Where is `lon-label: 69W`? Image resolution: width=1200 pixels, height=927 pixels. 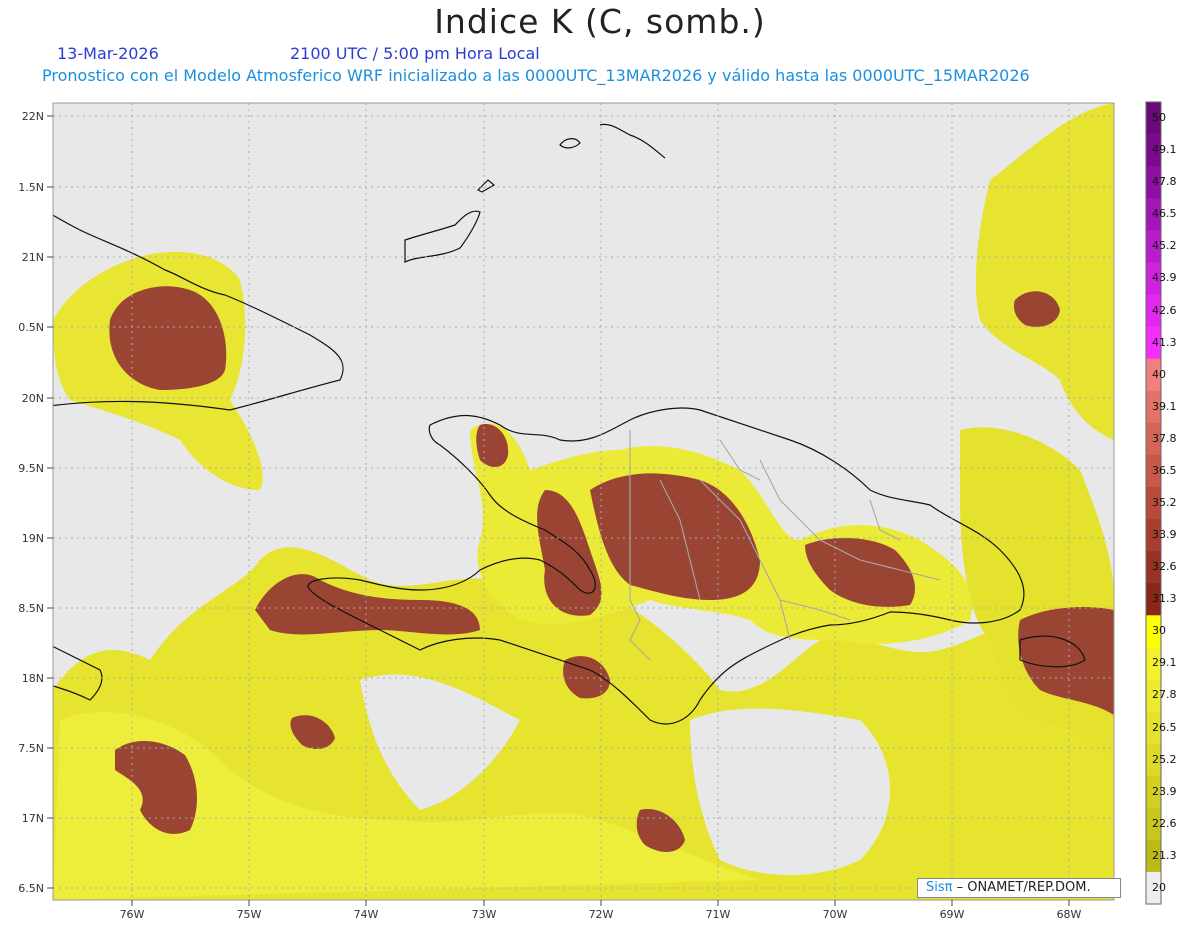 lon-label: 69W is located at coordinates (952, 914).